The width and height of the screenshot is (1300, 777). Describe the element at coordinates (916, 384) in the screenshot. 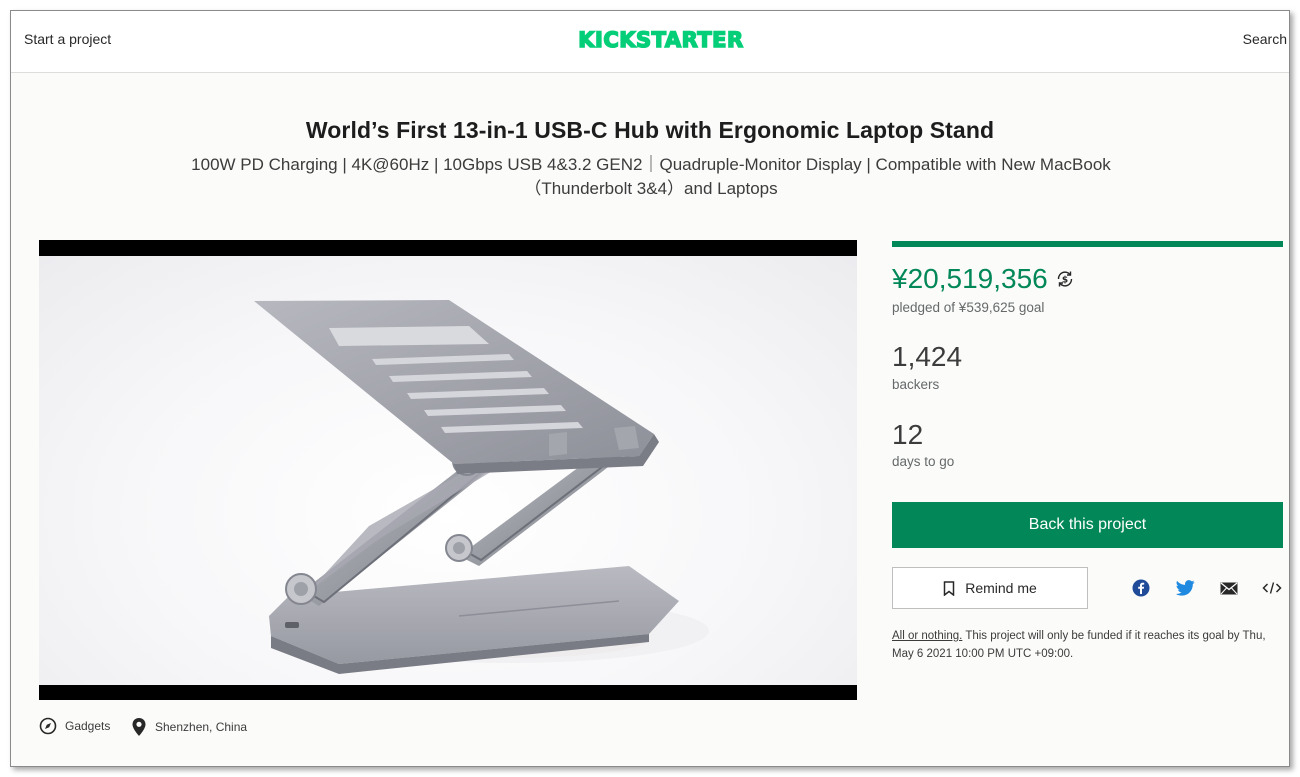

I see `backers-label: backers` at that location.